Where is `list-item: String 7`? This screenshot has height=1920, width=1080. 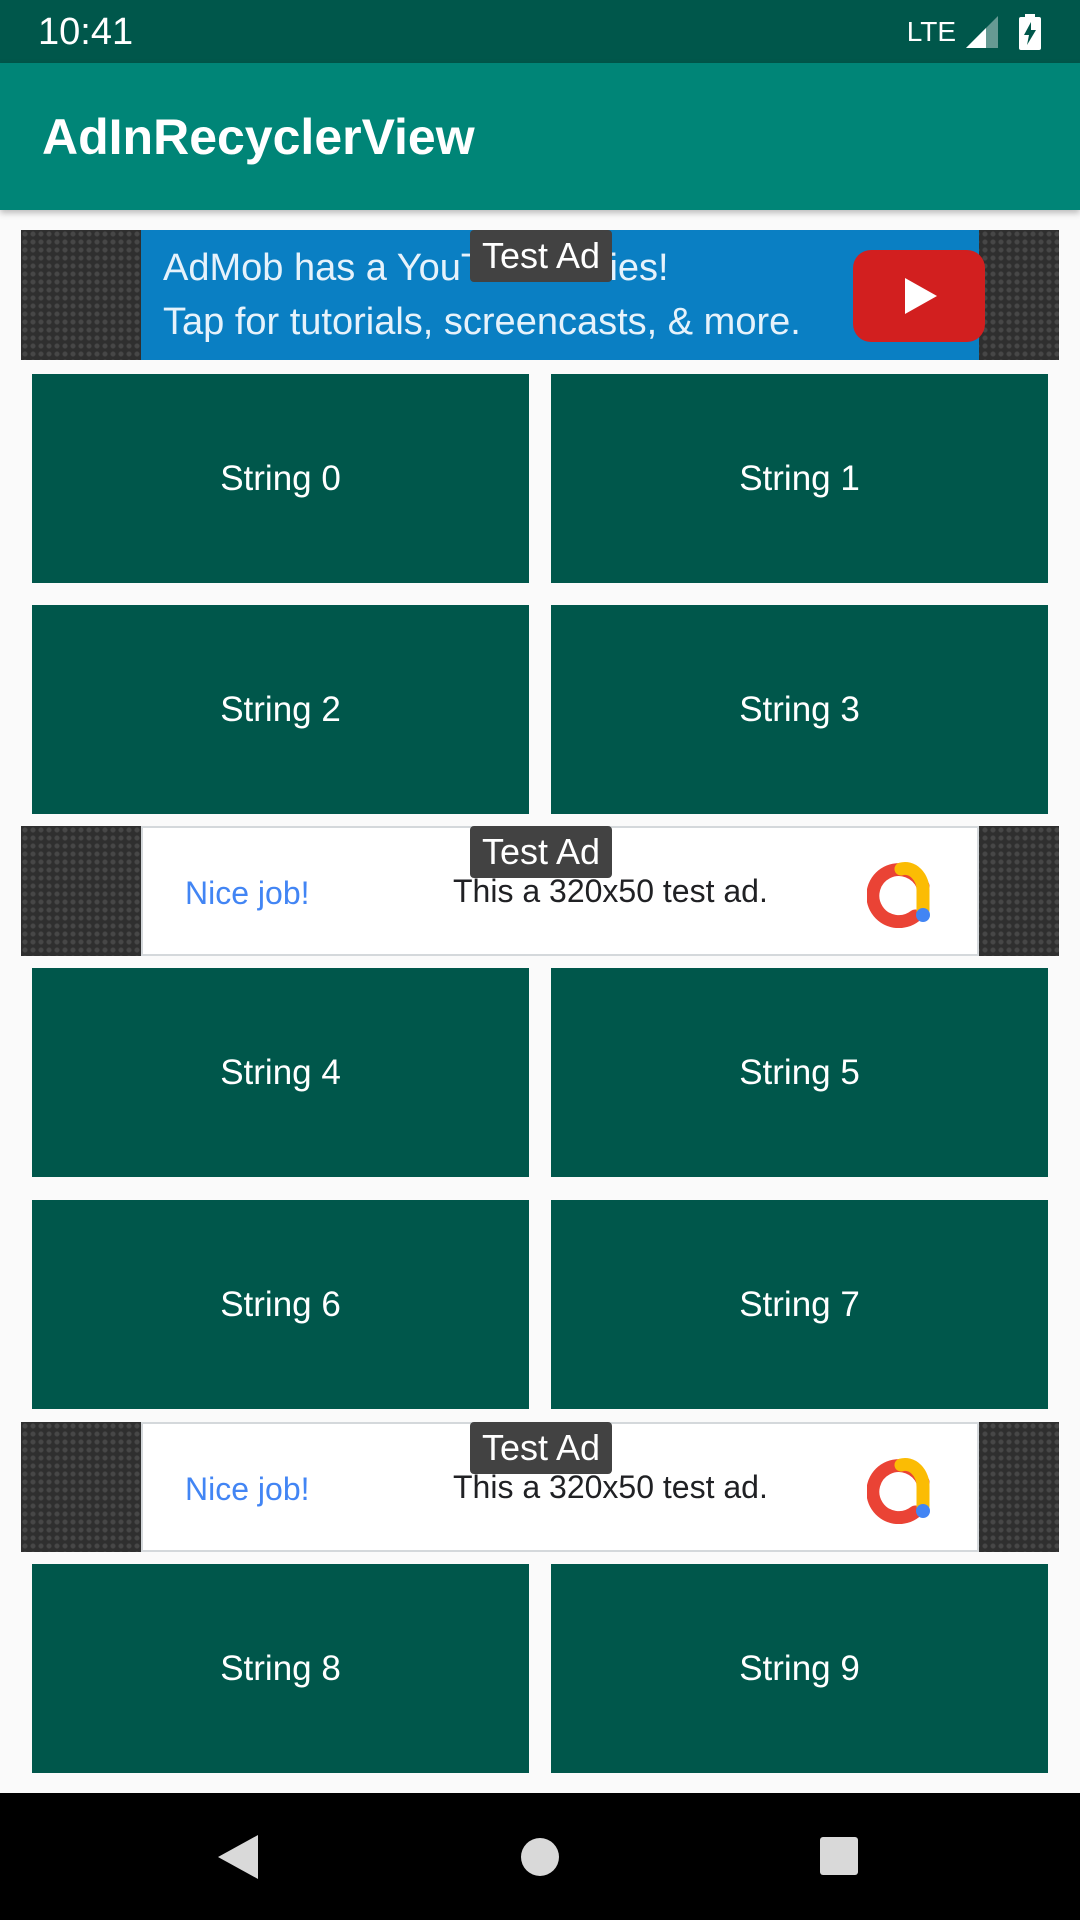
list-item: String 7 is located at coordinates (799, 1304).